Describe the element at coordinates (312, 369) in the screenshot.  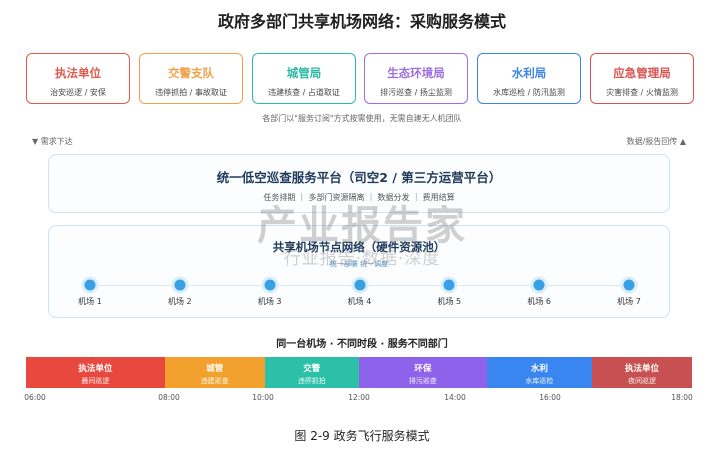
I see `segment-department: 交警` at that location.